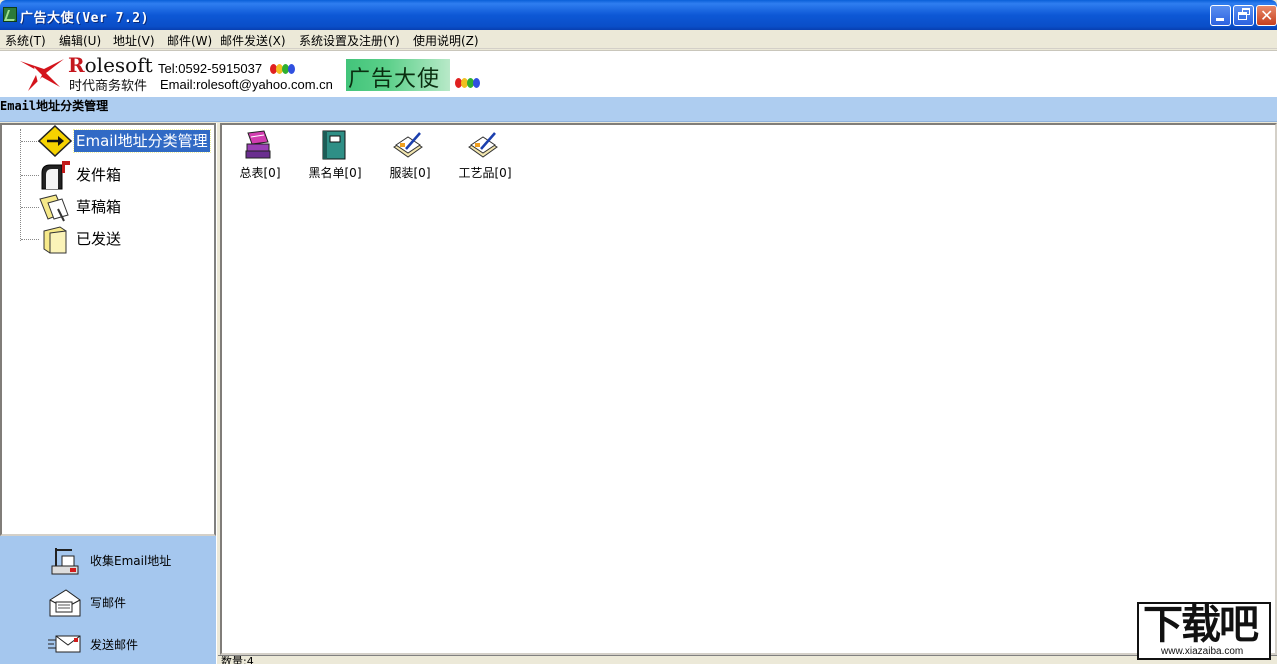  I want to click on actions-panel: 收集Email地址 写邮件 发送邮件, so click(108, 600).